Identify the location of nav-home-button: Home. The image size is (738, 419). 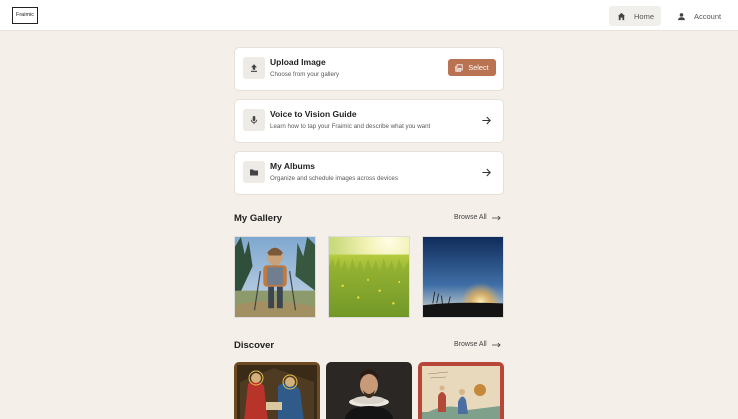
(635, 16).